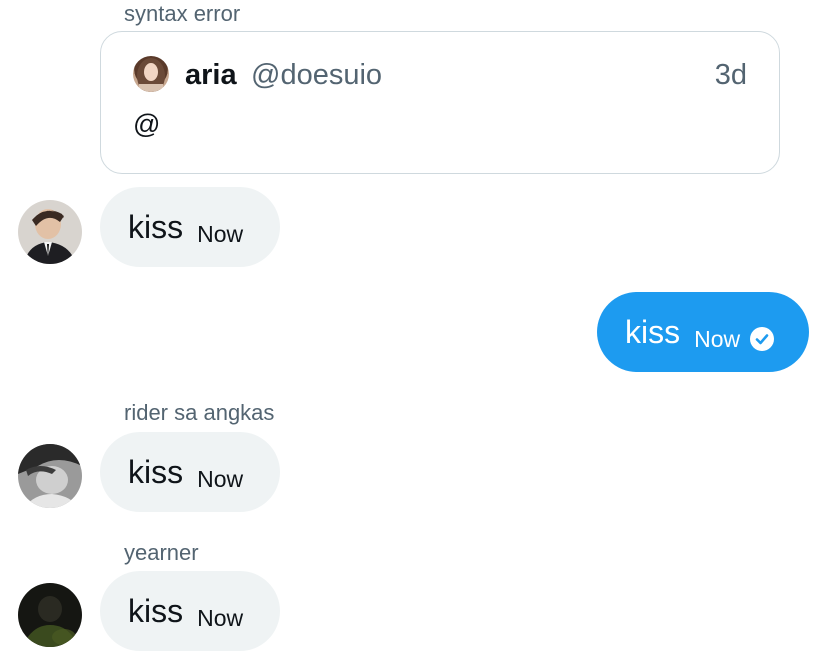  I want to click on message-bubble-outgoing: kiss Now, so click(703, 332).